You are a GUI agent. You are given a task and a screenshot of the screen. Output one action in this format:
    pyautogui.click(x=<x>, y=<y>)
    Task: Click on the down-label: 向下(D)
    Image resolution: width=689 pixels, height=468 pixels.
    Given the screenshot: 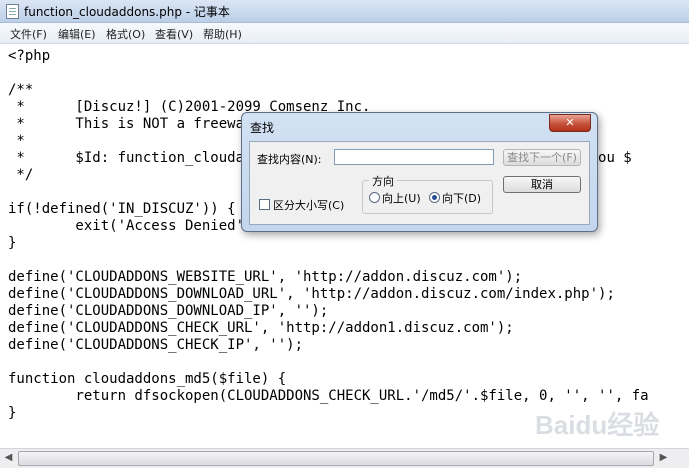 What is the action you would take?
    pyautogui.click(x=462, y=198)
    